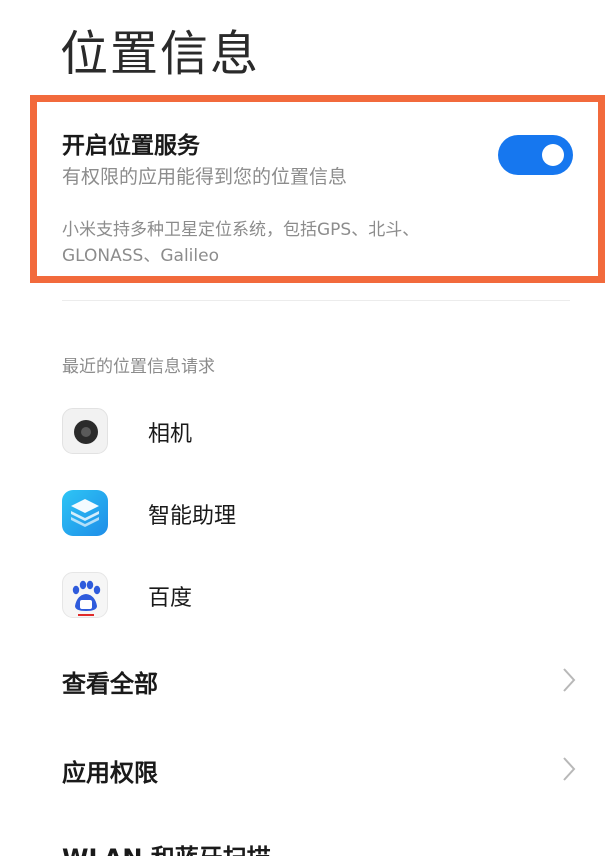  Describe the element at coordinates (312, 514) in the screenshot. I see `app-row-assistant: 智能助理` at that location.